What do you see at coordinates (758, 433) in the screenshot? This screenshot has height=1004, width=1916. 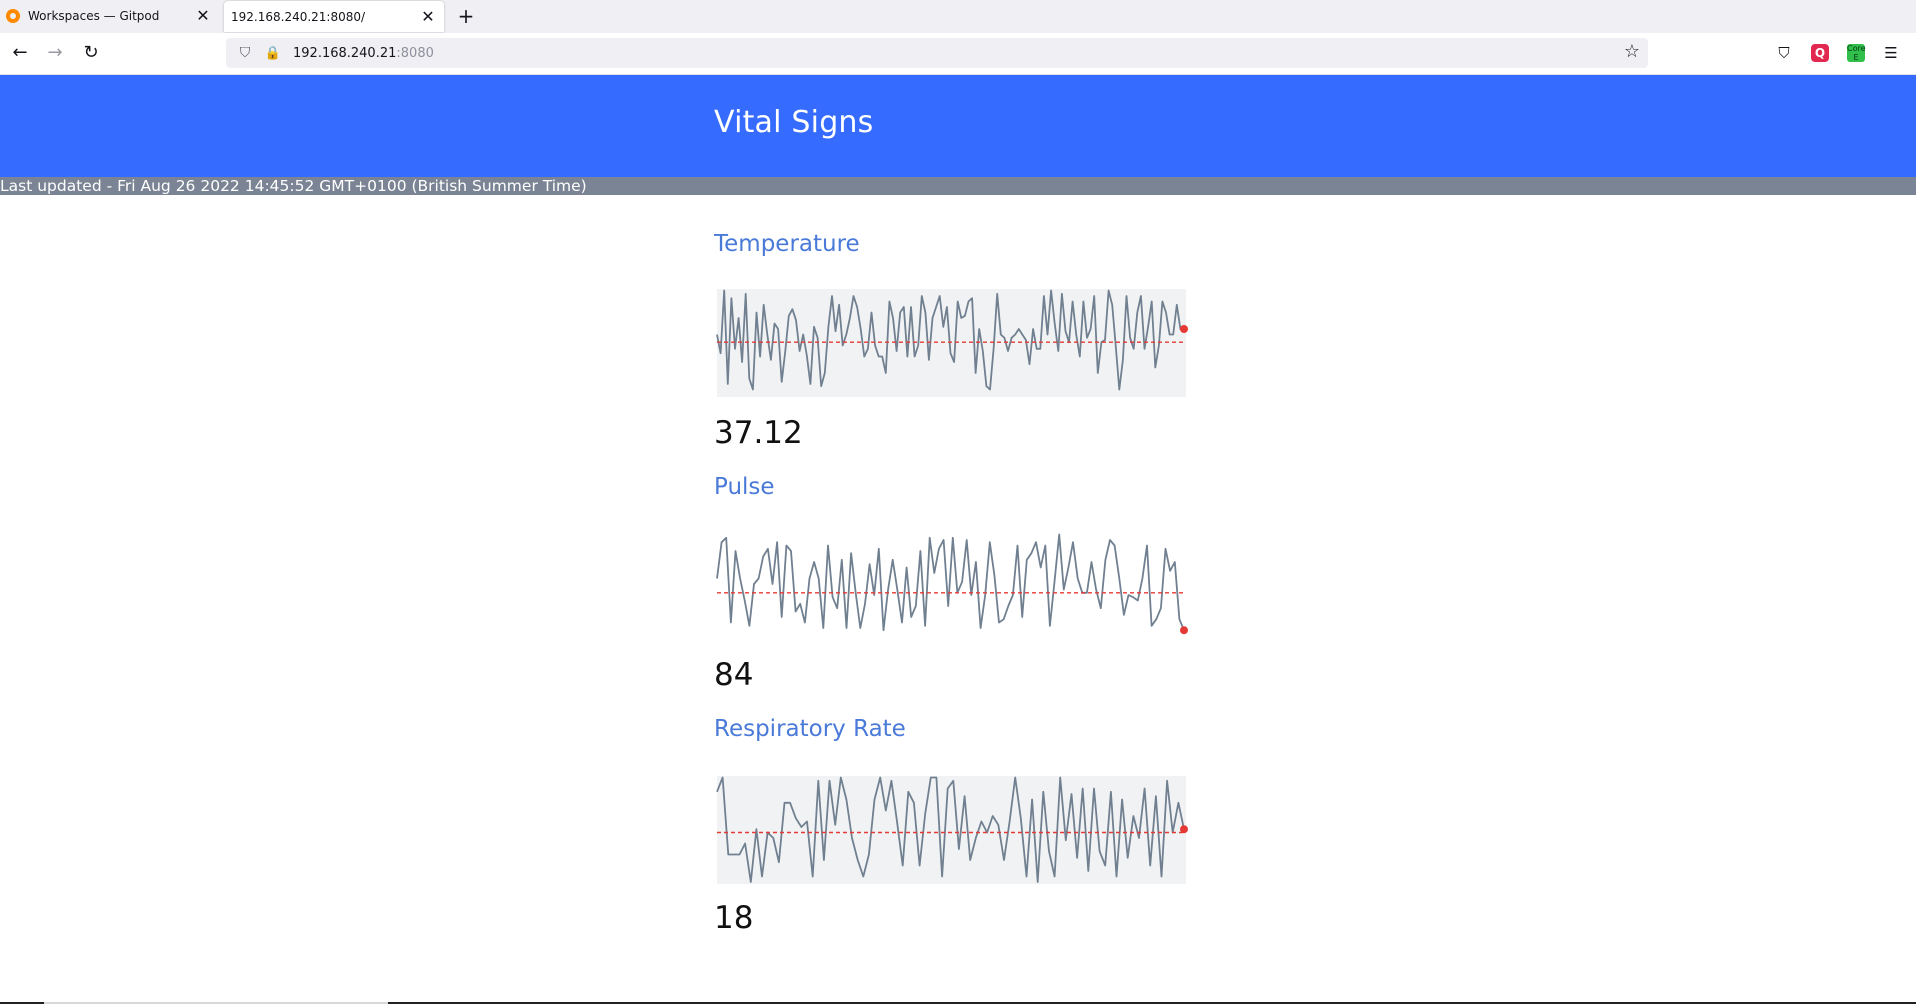 I see `temperature-value: 37.12` at bounding box center [758, 433].